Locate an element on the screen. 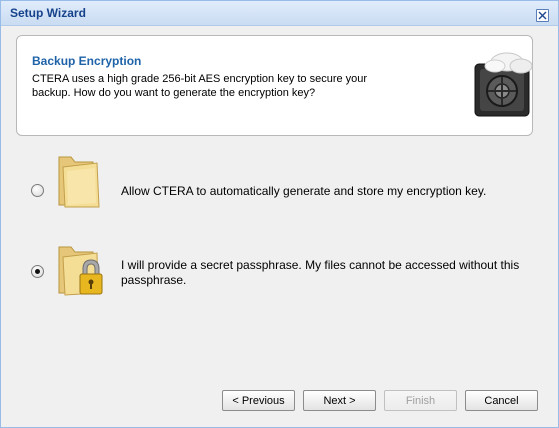  folder-icon is located at coordinates (79, 182).